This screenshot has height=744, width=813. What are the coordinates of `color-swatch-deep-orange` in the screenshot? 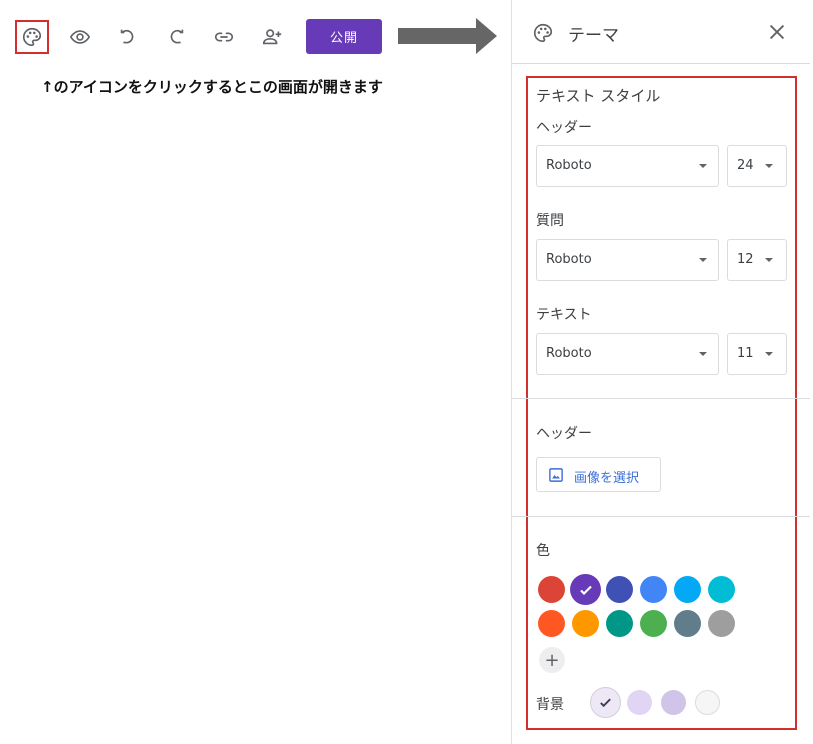 It's located at (551, 623).